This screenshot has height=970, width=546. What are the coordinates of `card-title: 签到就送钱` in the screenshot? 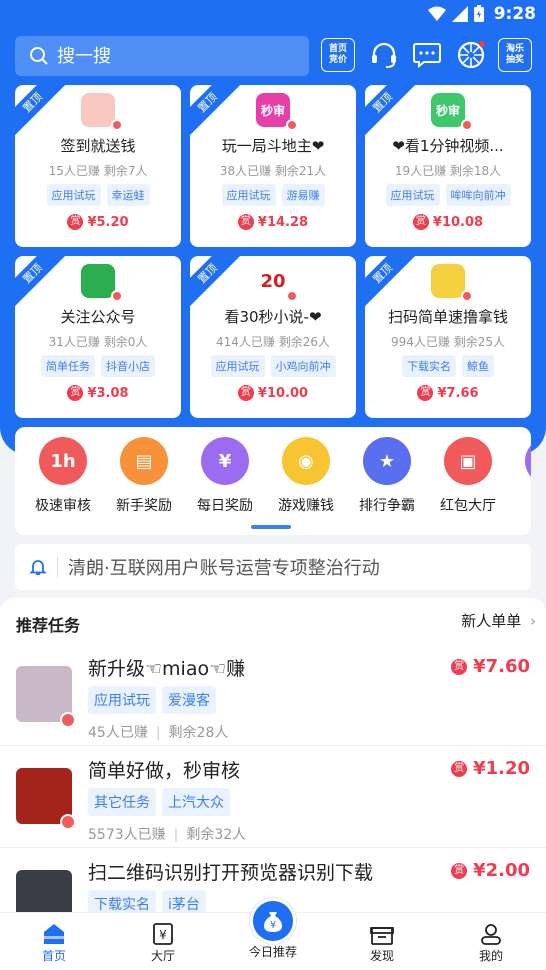 It's located at (98, 146).